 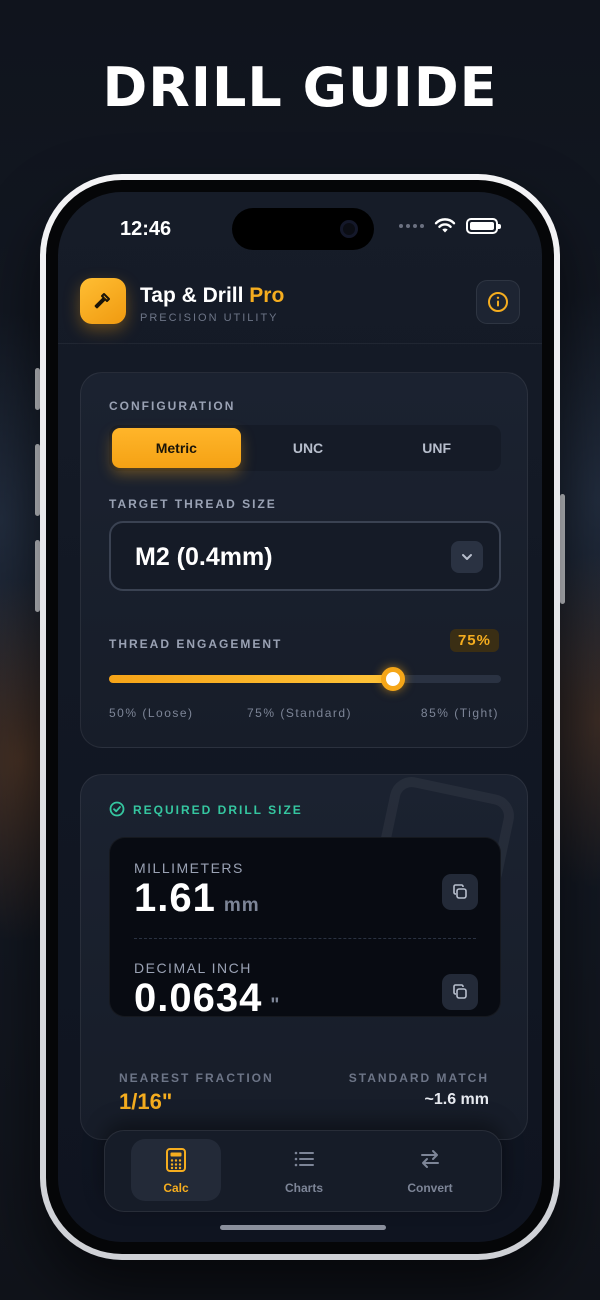 I want to click on inch-value: 0.0634, so click(x=198, y=998).